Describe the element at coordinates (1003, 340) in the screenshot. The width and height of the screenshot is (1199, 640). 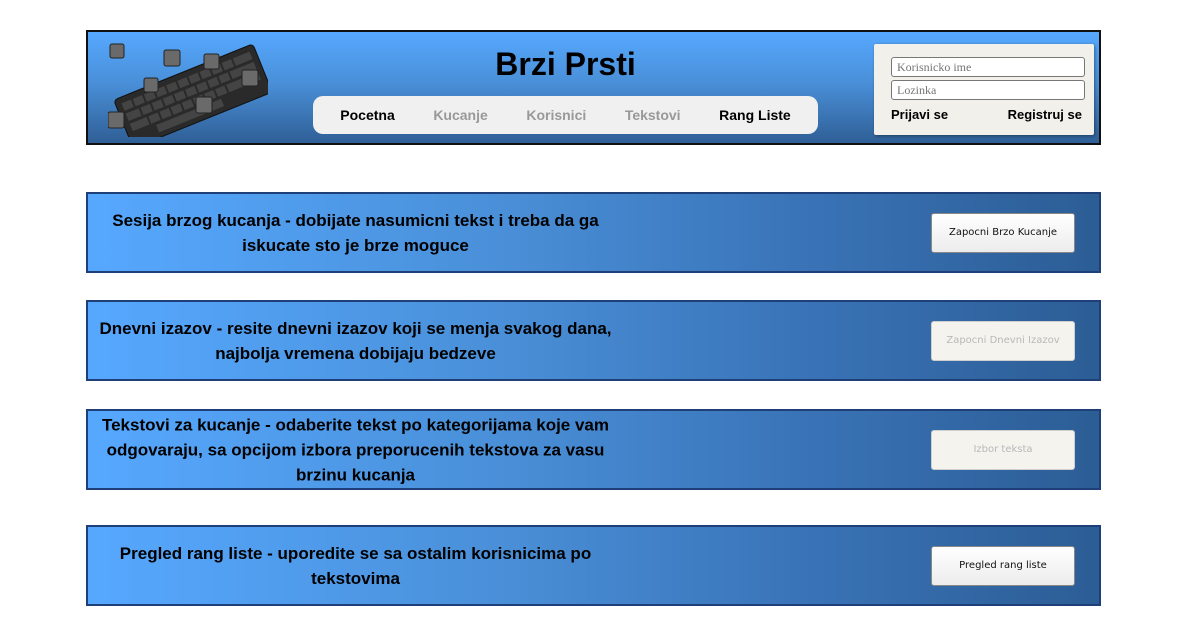
I see `start-daily-challenge-button: Zapocni Dnevni Izazov` at that location.